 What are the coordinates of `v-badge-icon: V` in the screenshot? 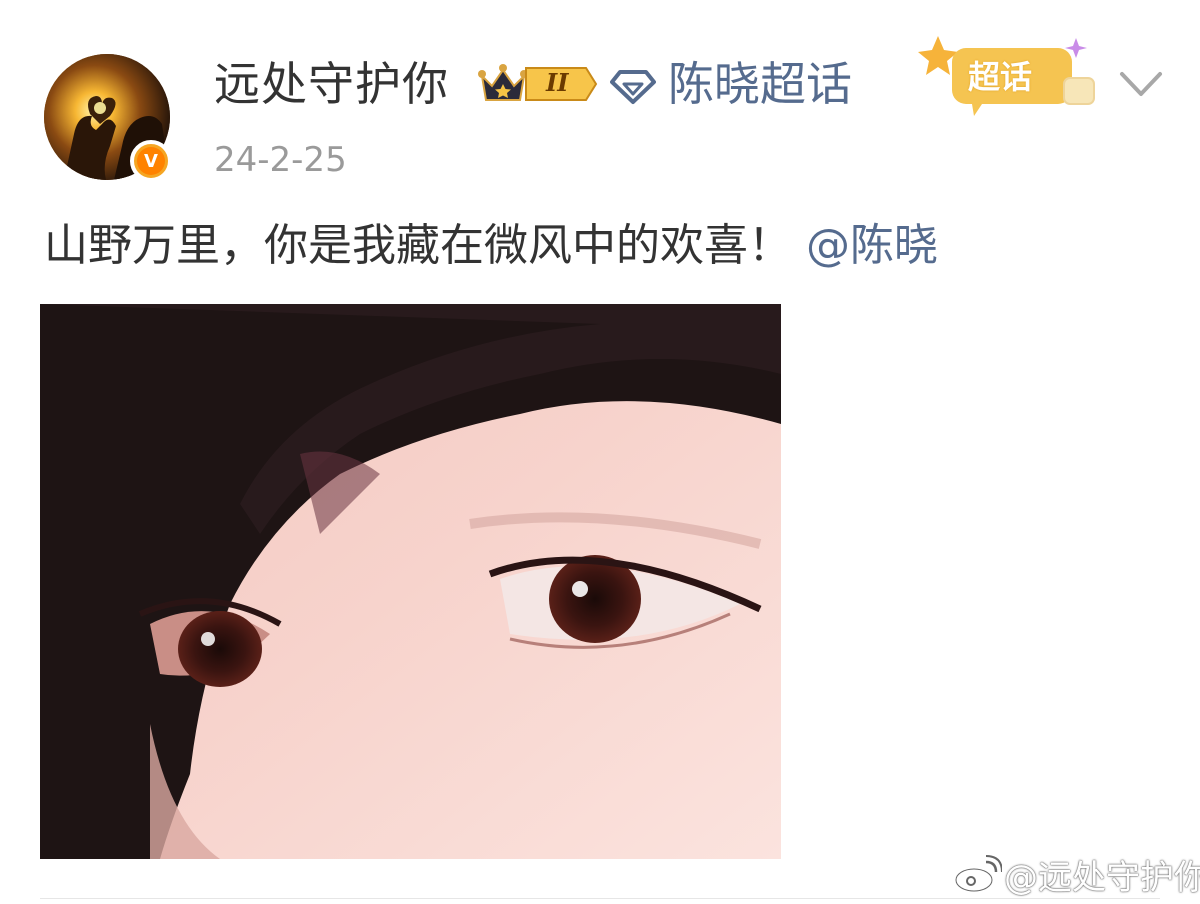 It's located at (151, 161).